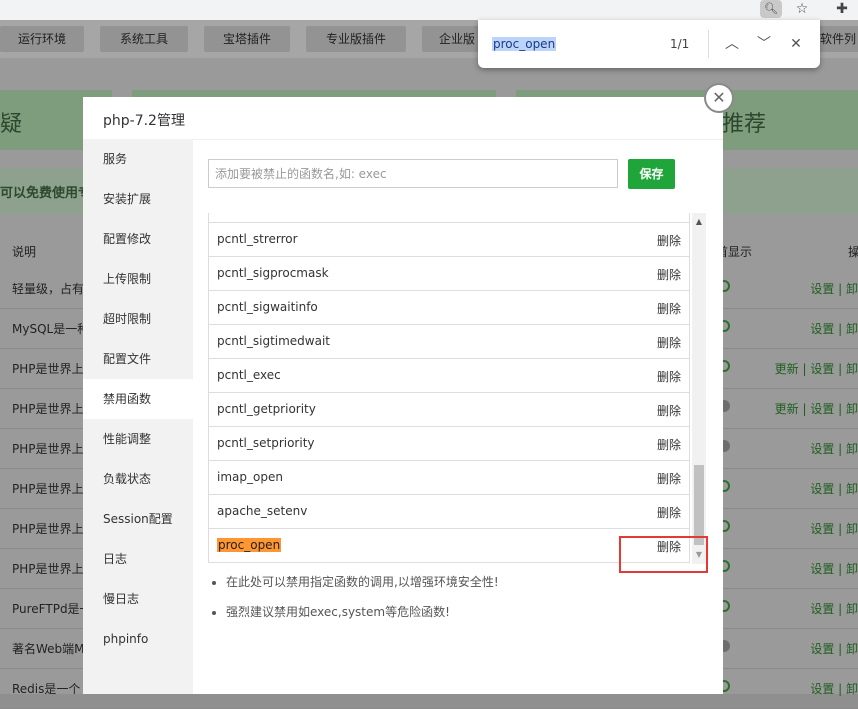 The width and height of the screenshot is (858, 709). I want to click on list-item: proc_open 删除, so click(449, 546).